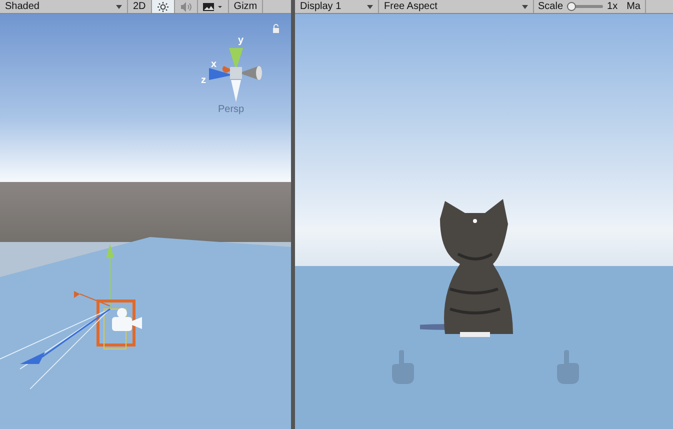 The height and width of the screenshot is (429, 673). What do you see at coordinates (276, 28) in the screenshot?
I see `lock-icon` at bounding box center [276, 28].